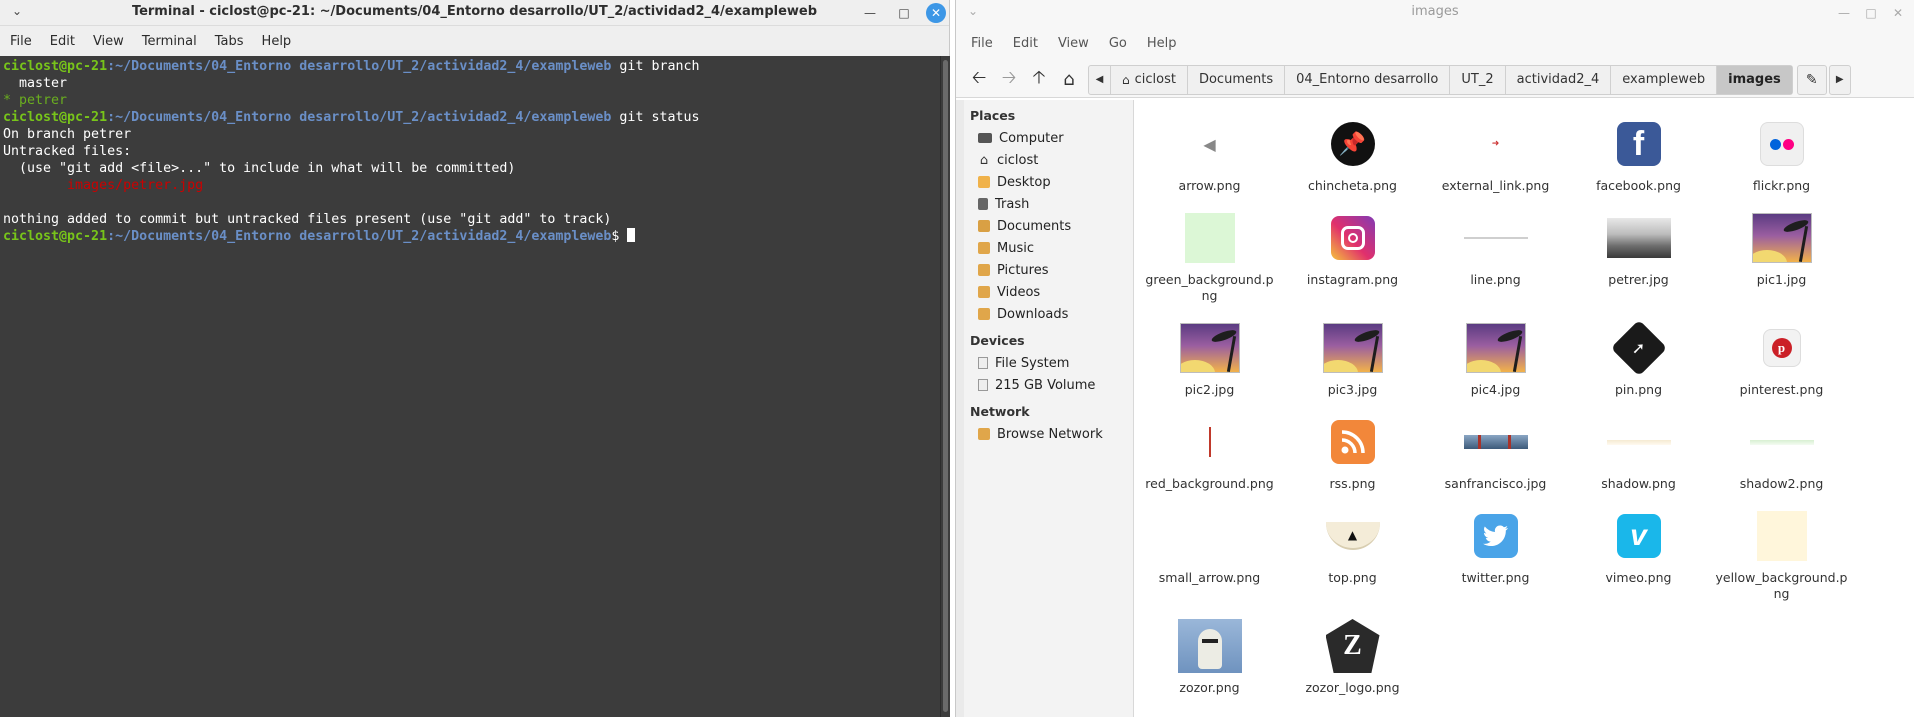 This screenshot has width=1914, height=722. What do you see at coordinates (1209, 287) in the screenshot?
I see `file-name: green_background.png` at bounding box center [1209, 287].